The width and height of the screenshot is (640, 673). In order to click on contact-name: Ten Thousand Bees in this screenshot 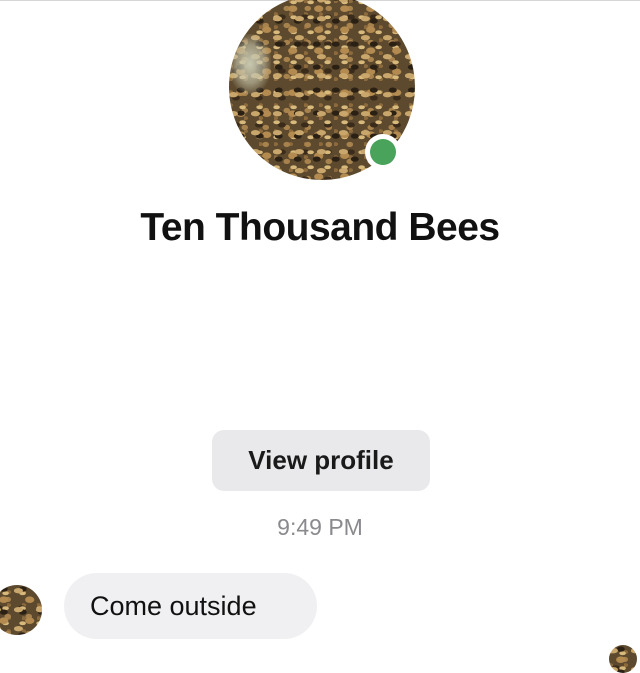, I will do `click(320, 227)`.